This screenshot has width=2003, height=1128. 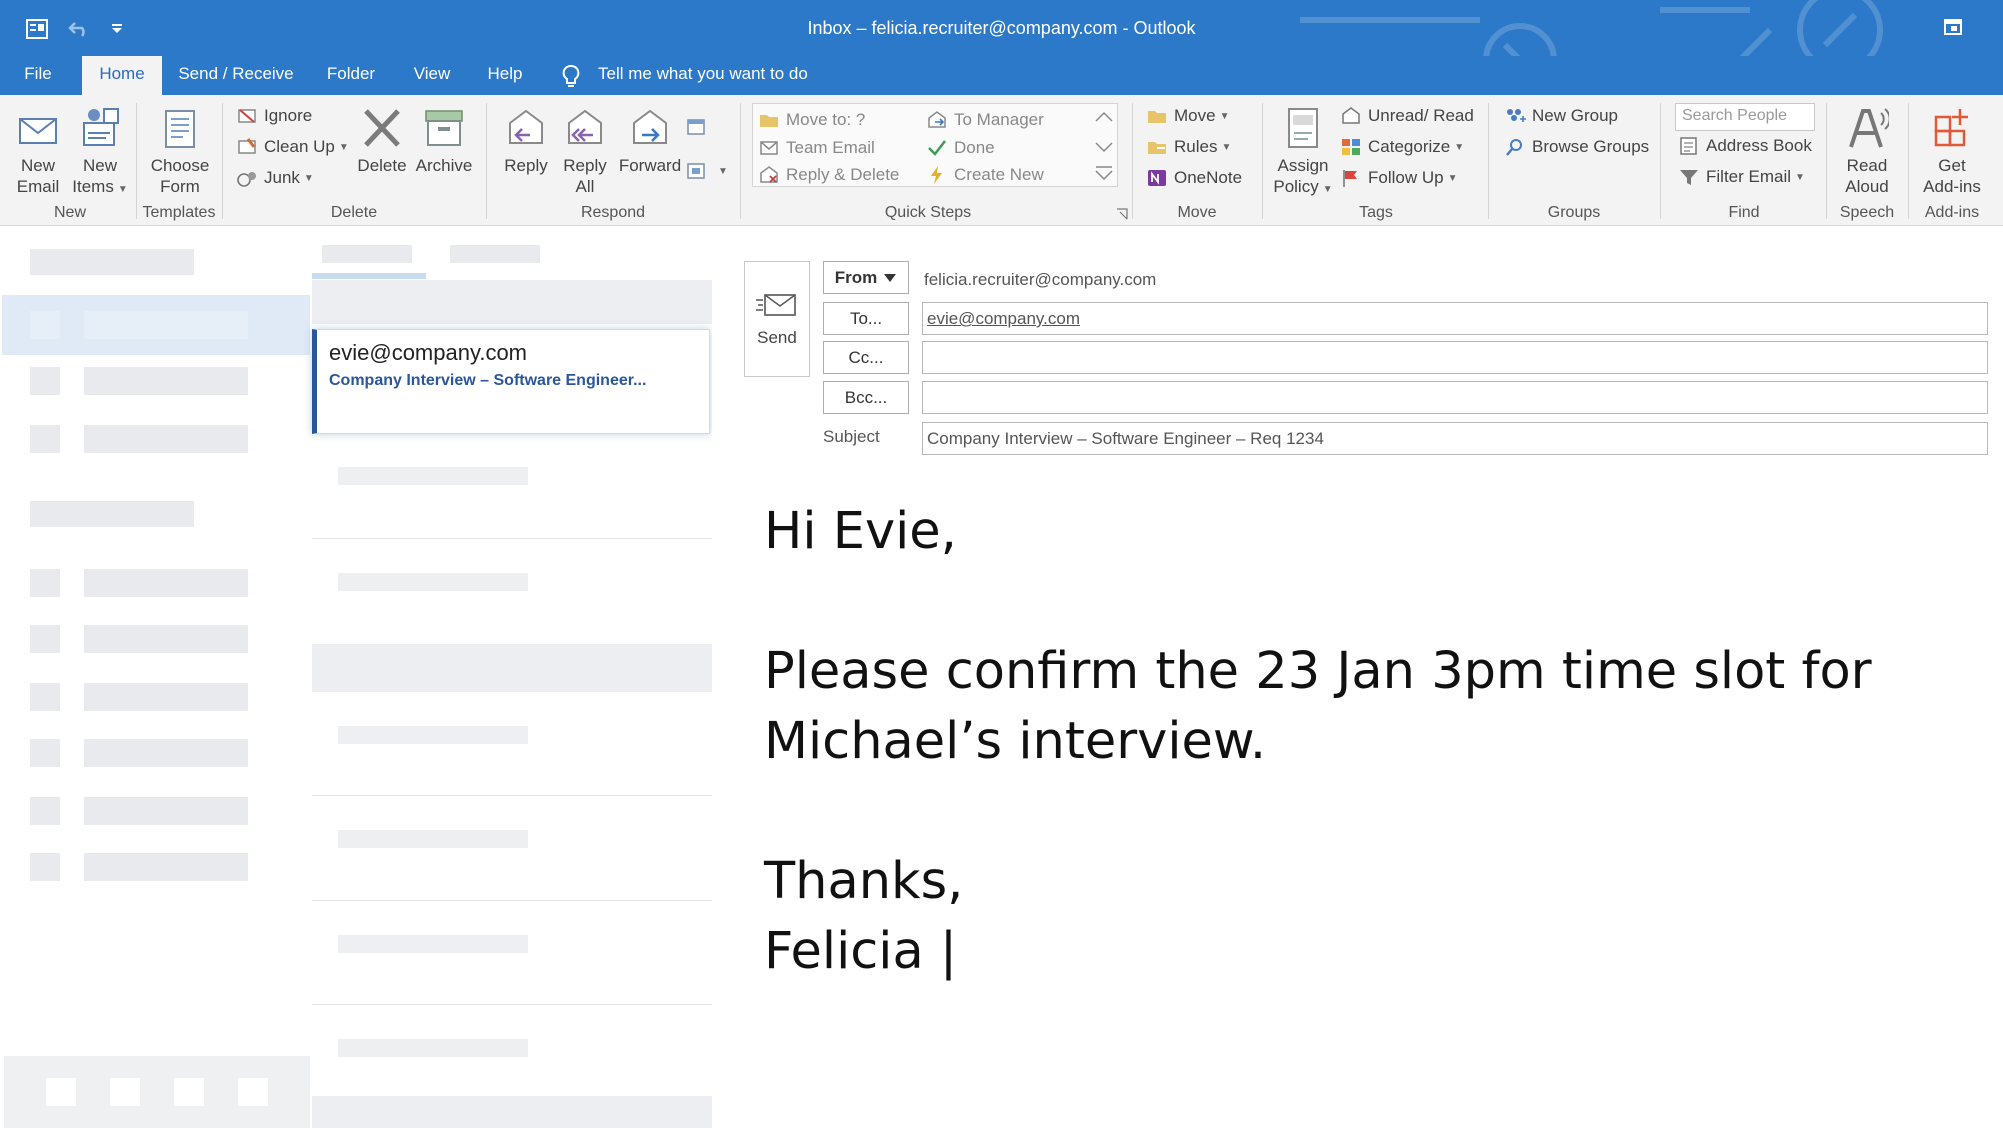 I want to click on unread-read-button: Unread/ Read, so click(x=1407, y=116).